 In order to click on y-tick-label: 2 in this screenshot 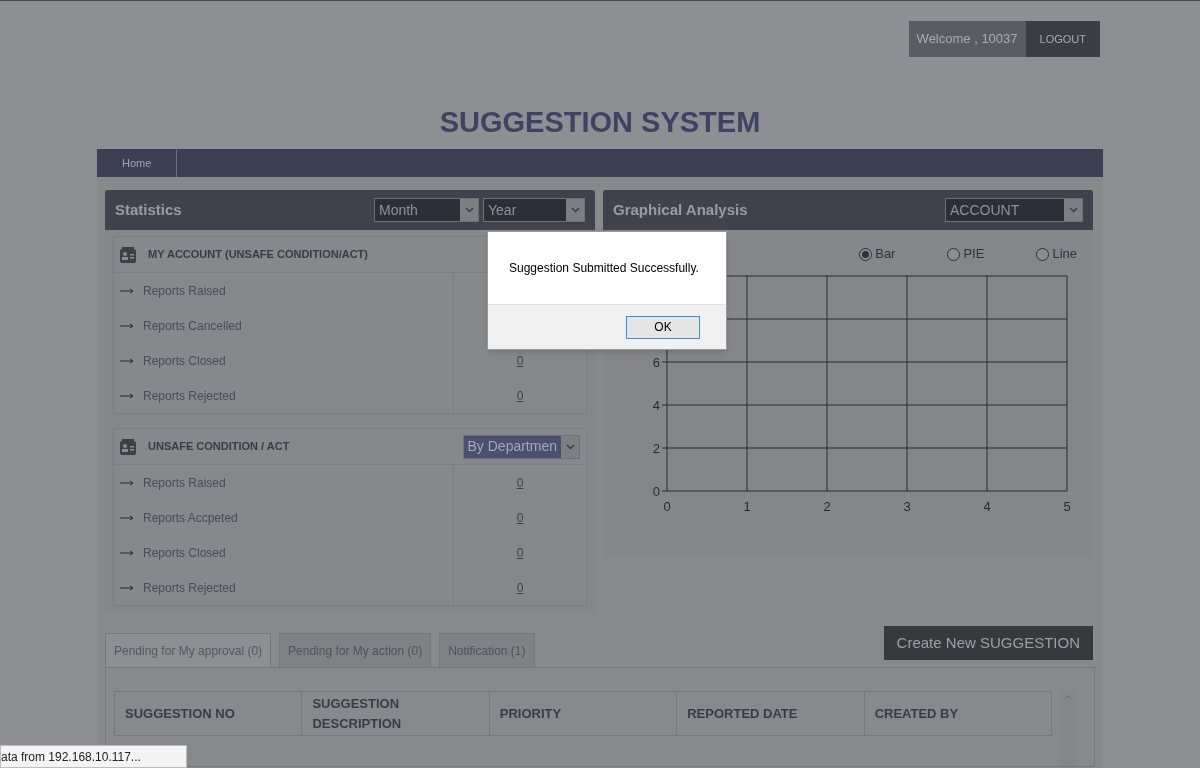, I will do `click(656, 448)`.